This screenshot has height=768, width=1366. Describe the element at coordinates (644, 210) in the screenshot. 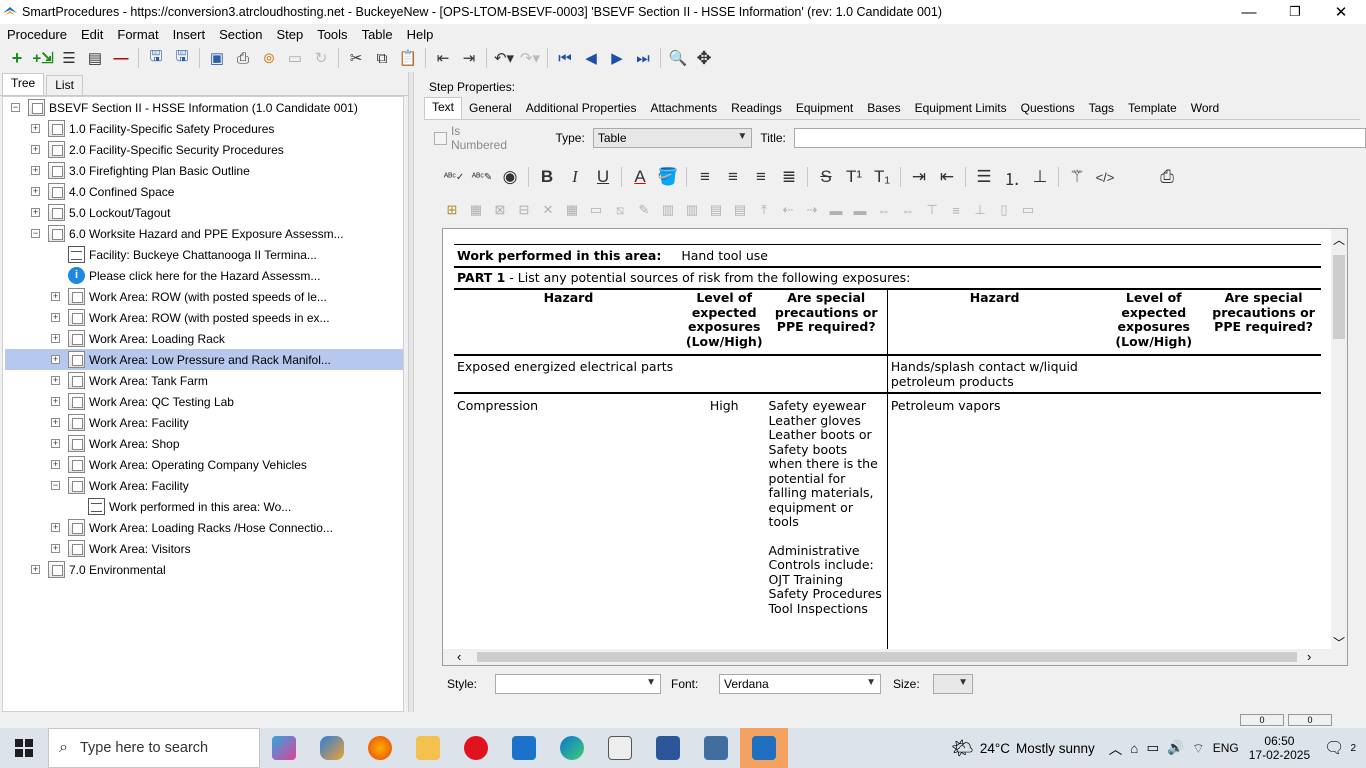

I see `cell-edit-icon: ✎` at that location.